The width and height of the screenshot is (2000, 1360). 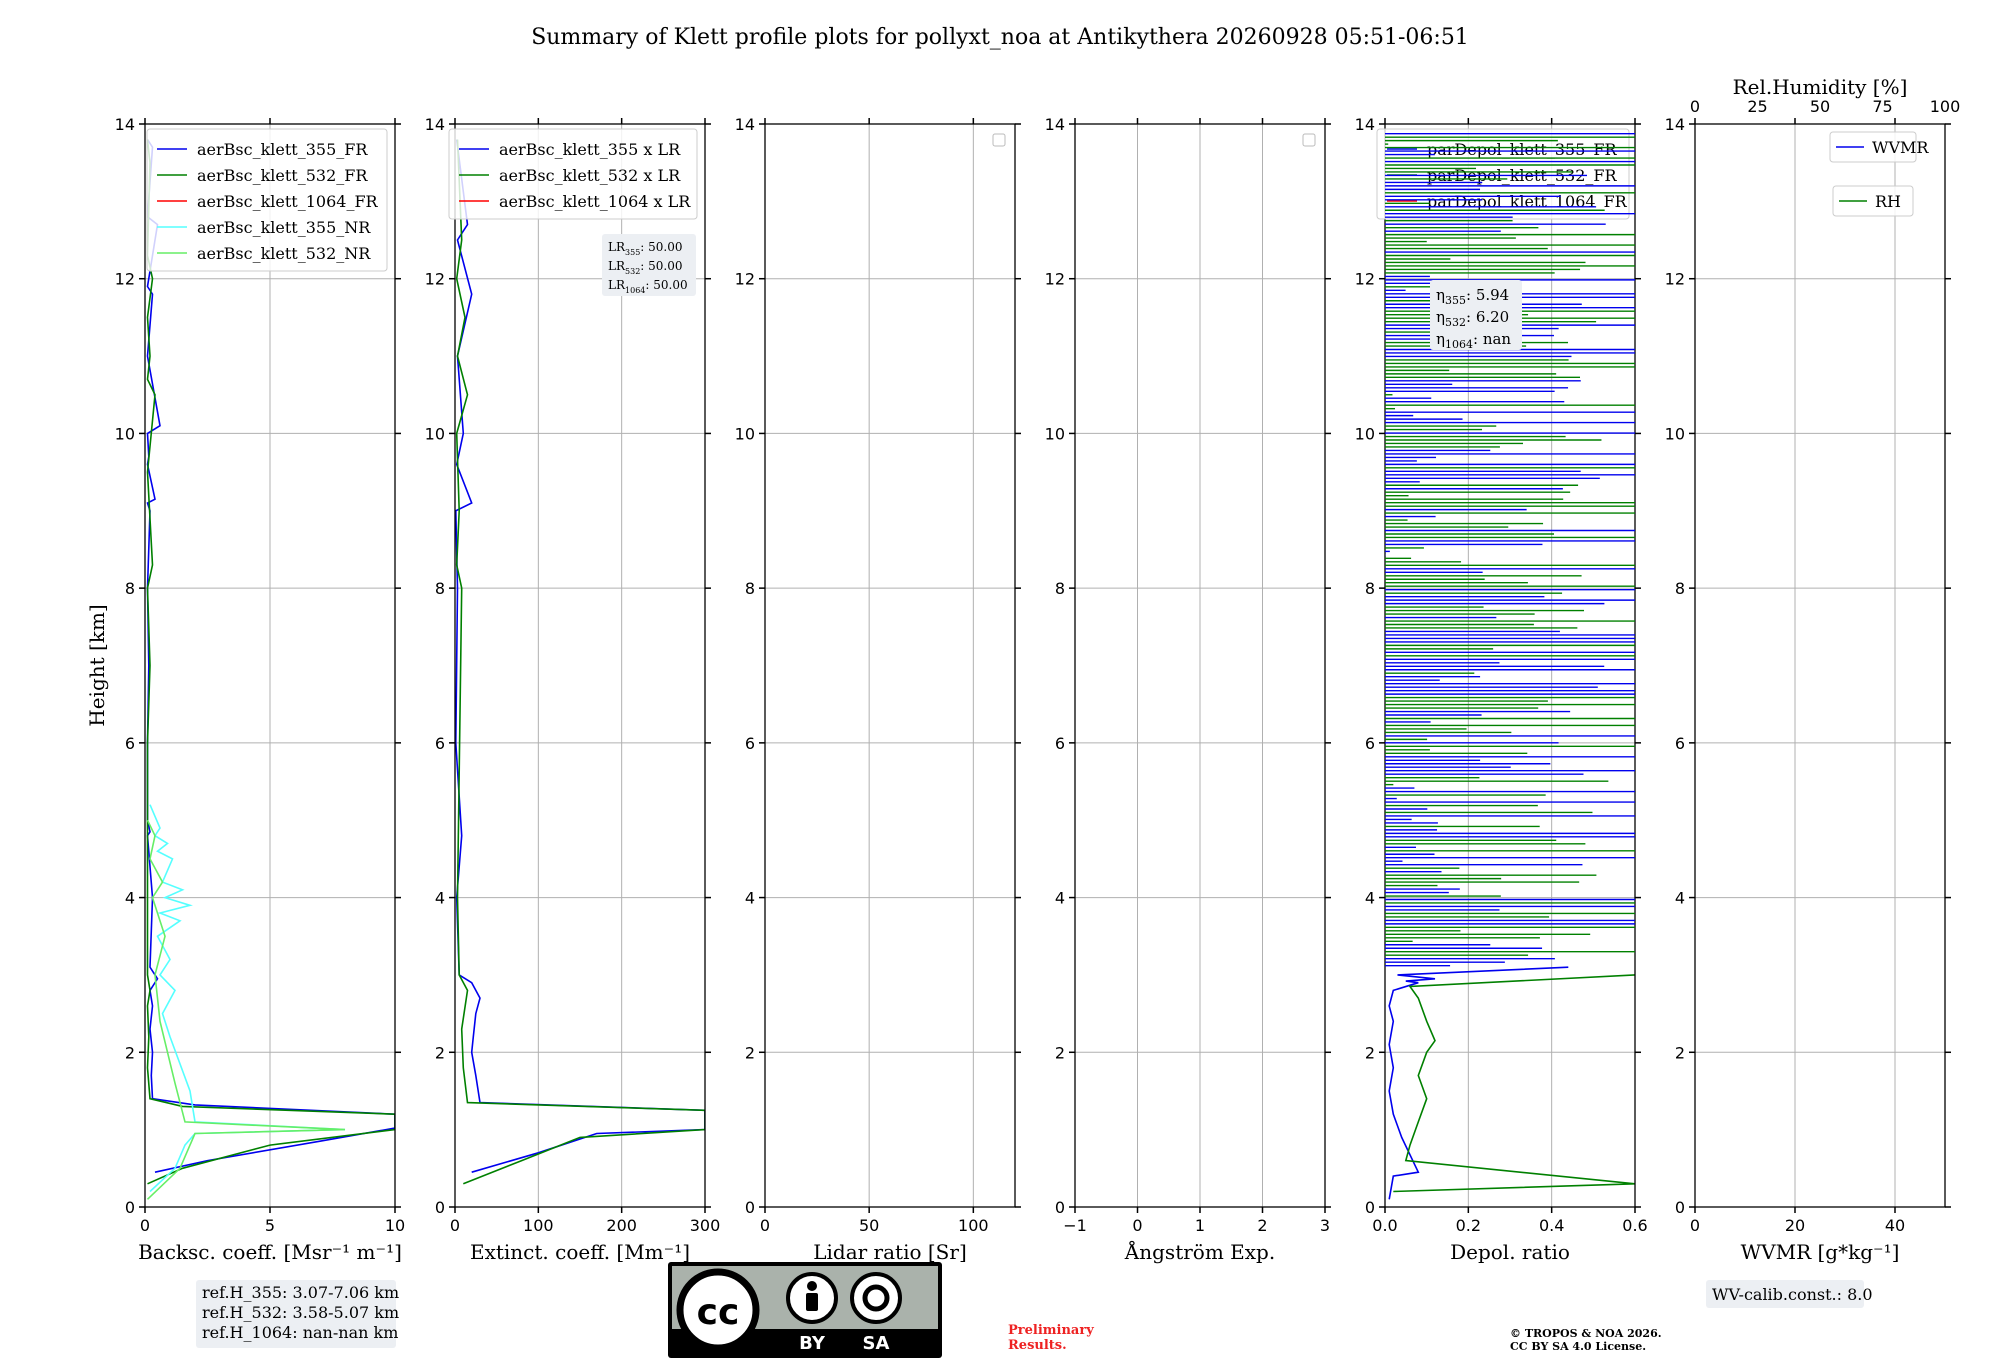 What do you see at coordinates (876, 1343) in the screenshot?
I see `sa-label: SA` at bounding box center [876, 1343].